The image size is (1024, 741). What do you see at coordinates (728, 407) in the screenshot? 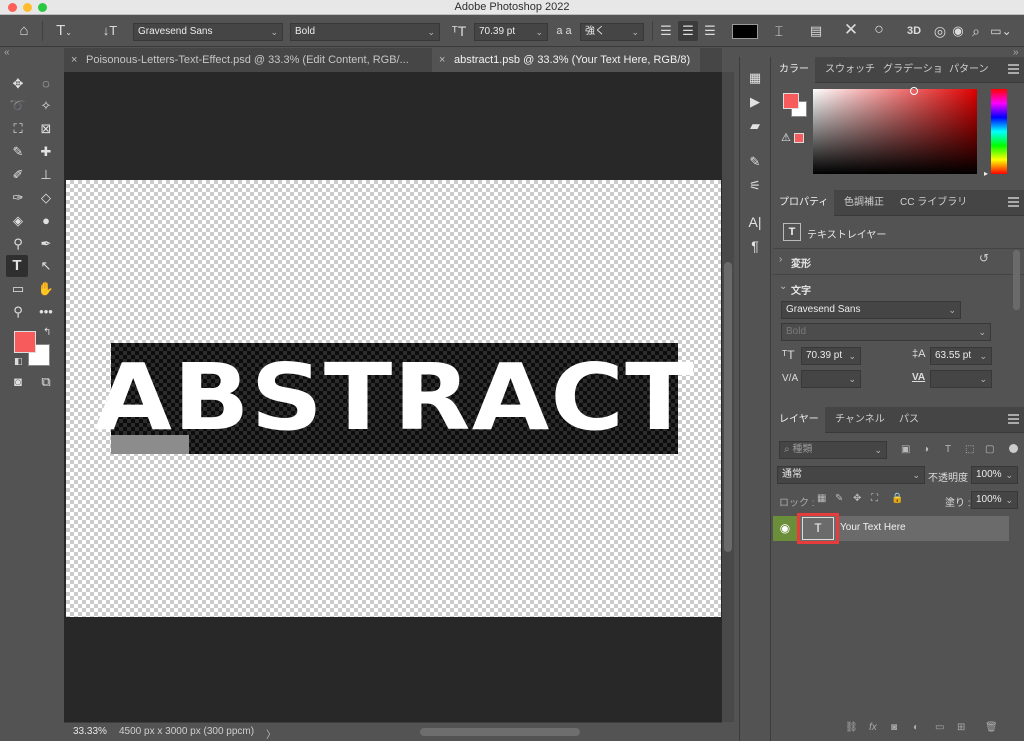
I see `scrollbar-thumb` at bounding box center [728, 407].